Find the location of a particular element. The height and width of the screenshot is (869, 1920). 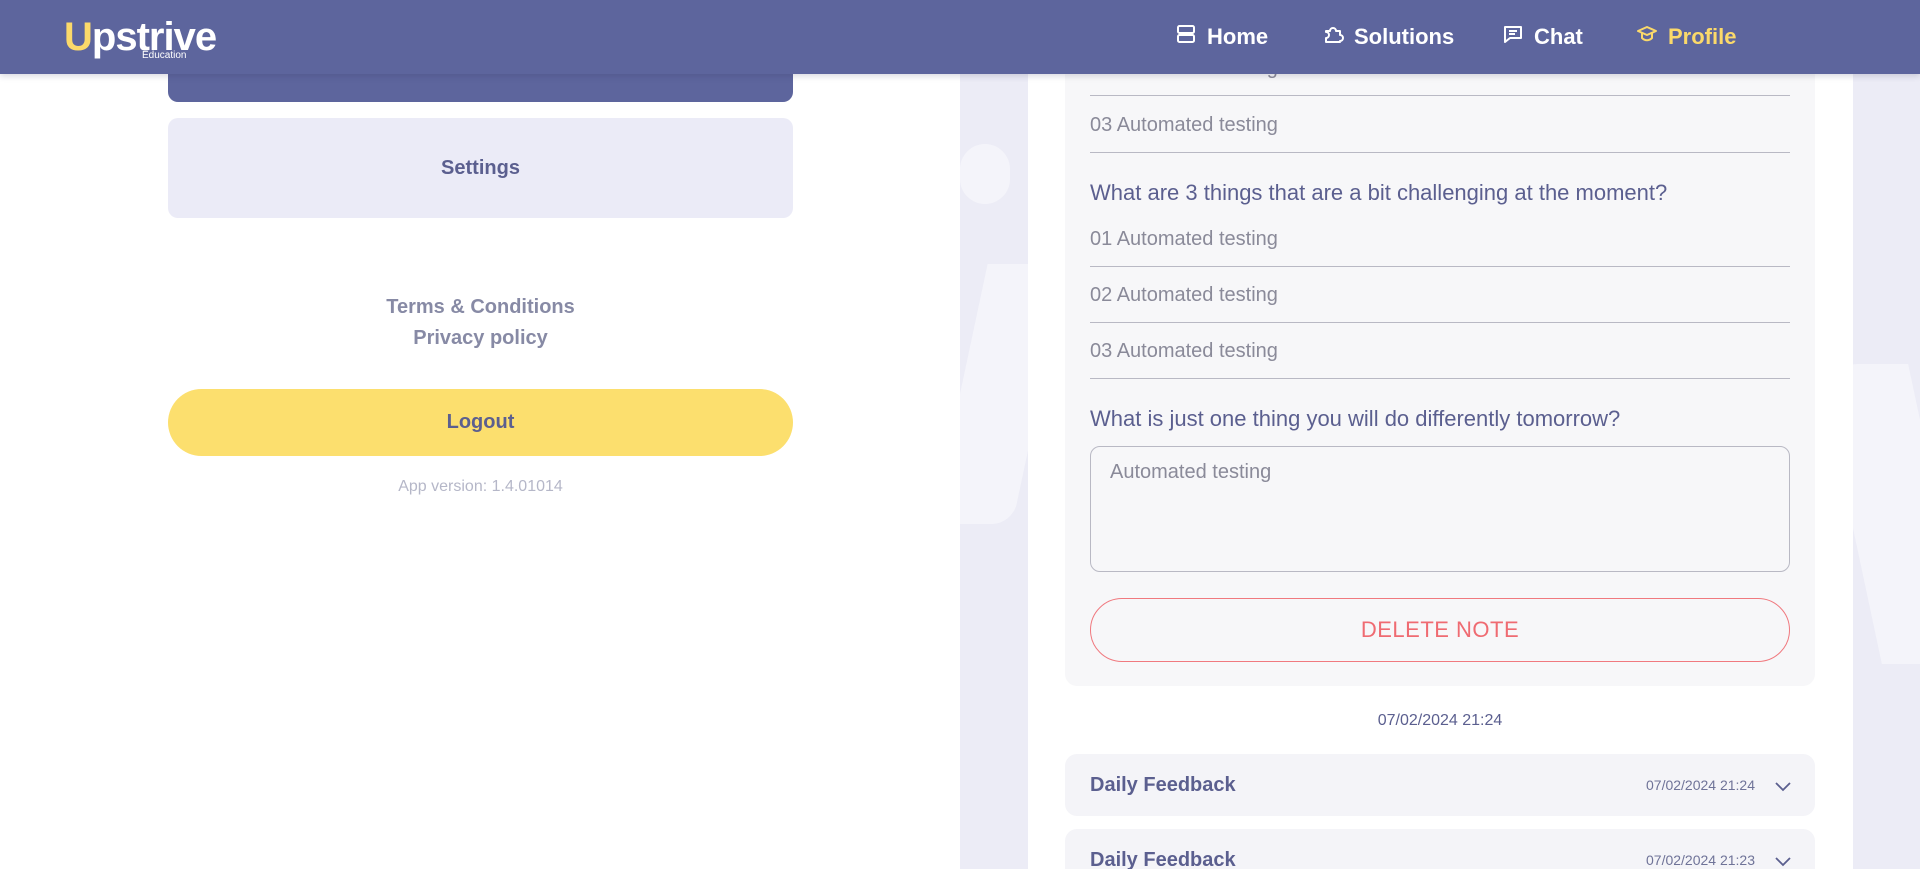

logo-letter-u: U is located at coordinates (78, 37).